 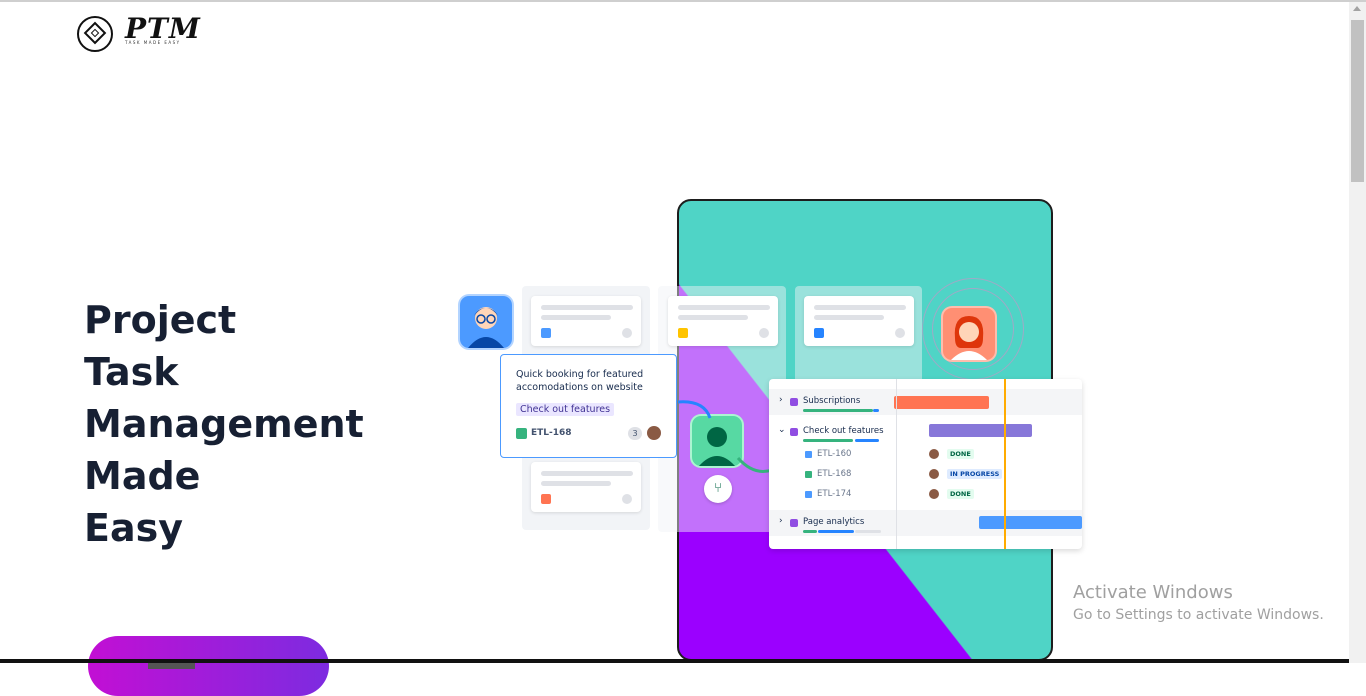 I want to click on user-avatar-blue, so click(x=486, y=322).